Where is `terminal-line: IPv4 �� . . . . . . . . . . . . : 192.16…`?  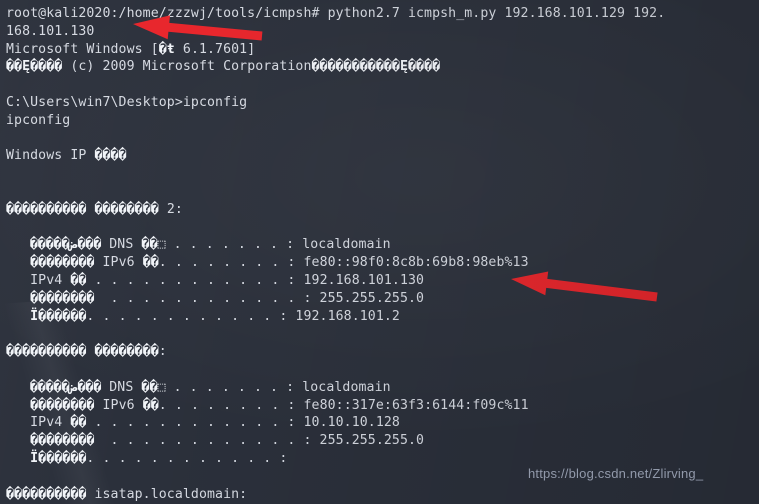
terminal-line: IPv4 �� . . . . . . . . . . . . : 192.16… is located at coordinates (215, 280).